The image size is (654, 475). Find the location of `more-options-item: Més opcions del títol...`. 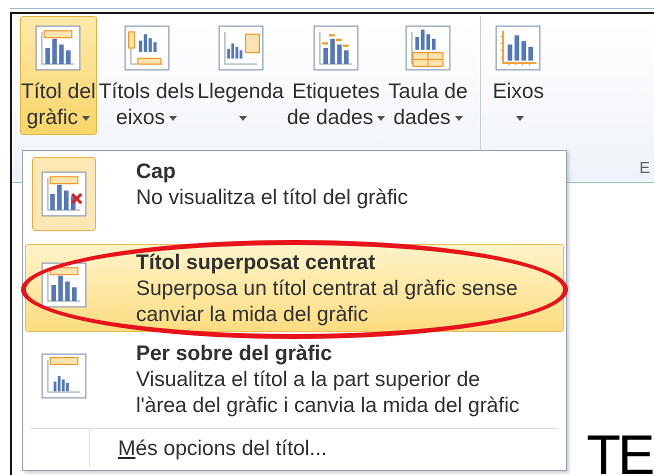

more-options-item: Més opcions del títol... is located at coordinates (326, 448).